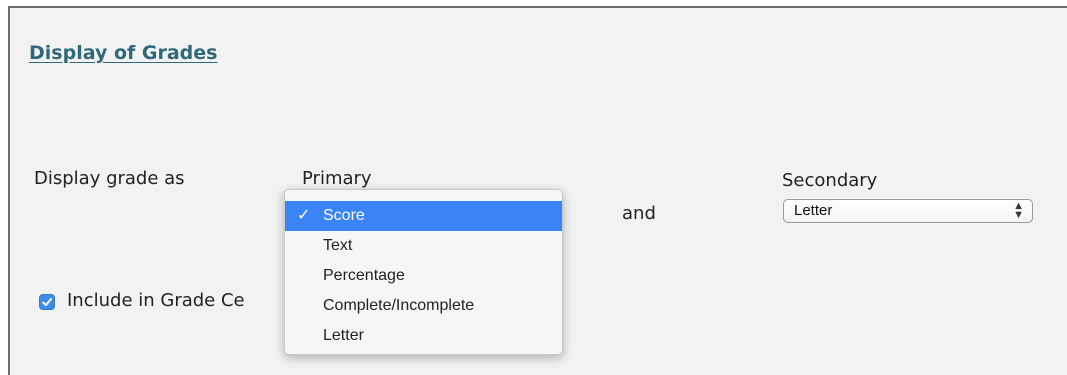 Image resolution: width=1067 pixels, height=375 pixels. I want to click on section-title: Display of Grades, so click(123, 53).